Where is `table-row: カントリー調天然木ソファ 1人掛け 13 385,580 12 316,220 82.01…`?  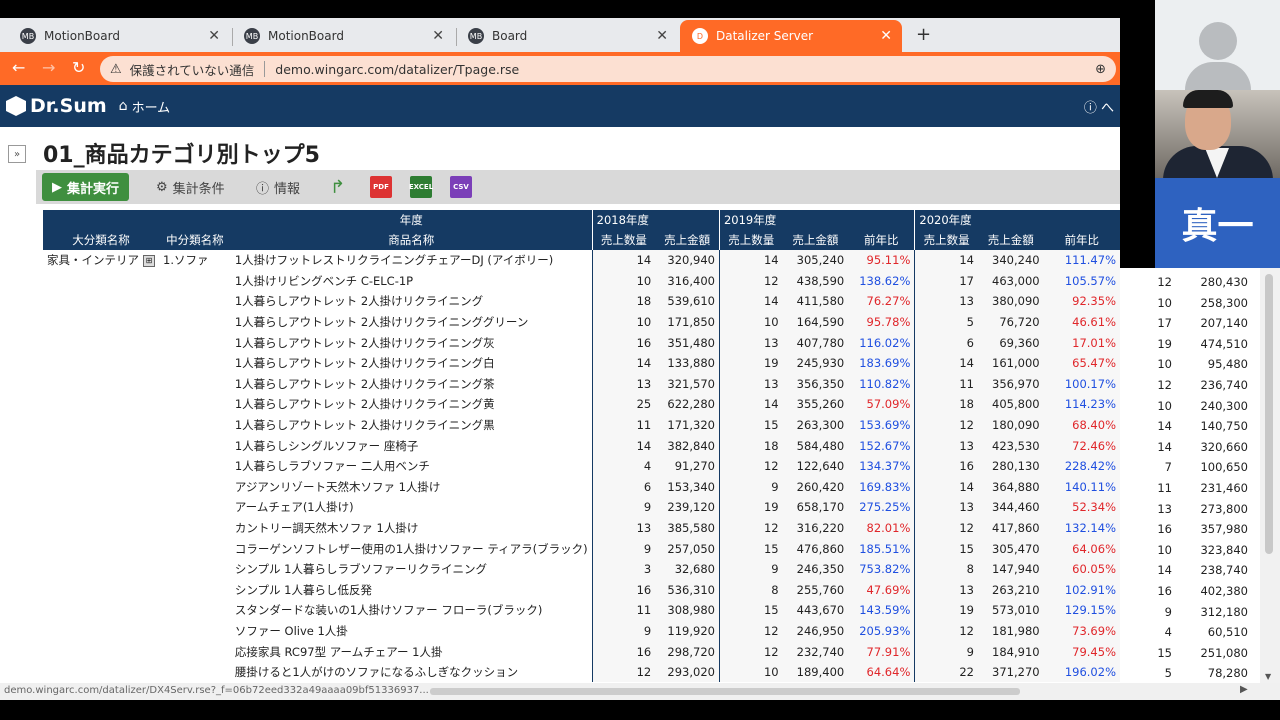 table-row: カントリー調天然木ソファ 1人掛け 13 385,580 12 316,220 82.01… is located at coordinates (581, 528).